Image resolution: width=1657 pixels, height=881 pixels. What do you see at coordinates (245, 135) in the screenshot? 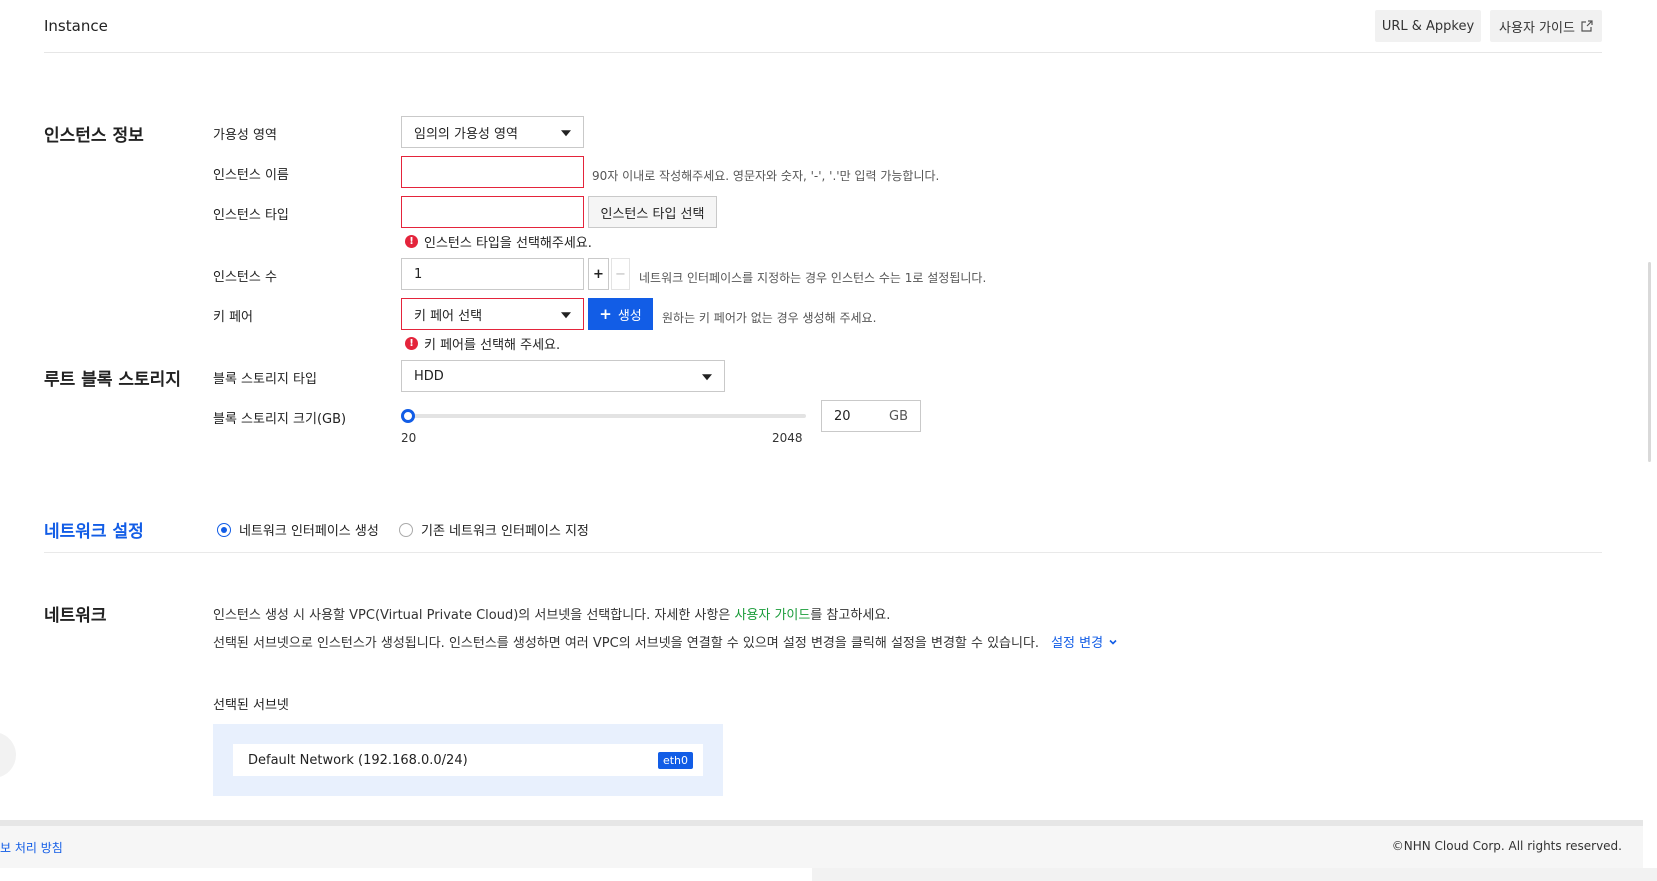
I see `availability-zone-label: 가용성 영역` at bounding box center [245, 135].